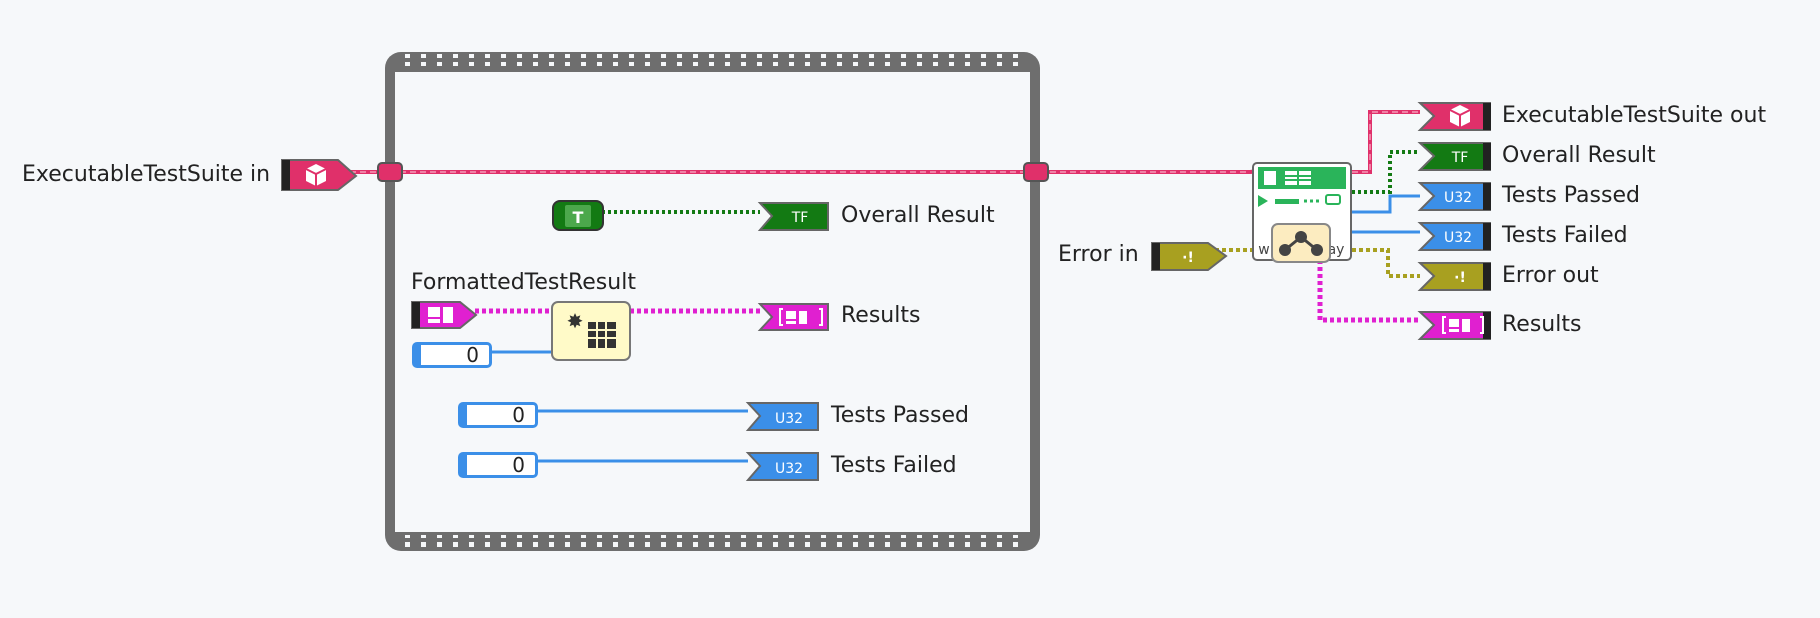  What do you see at coordinates (894, 465) in the screenshot?
I see `tests-failed-label: Tests Failed` at bounding box center [894, 465].